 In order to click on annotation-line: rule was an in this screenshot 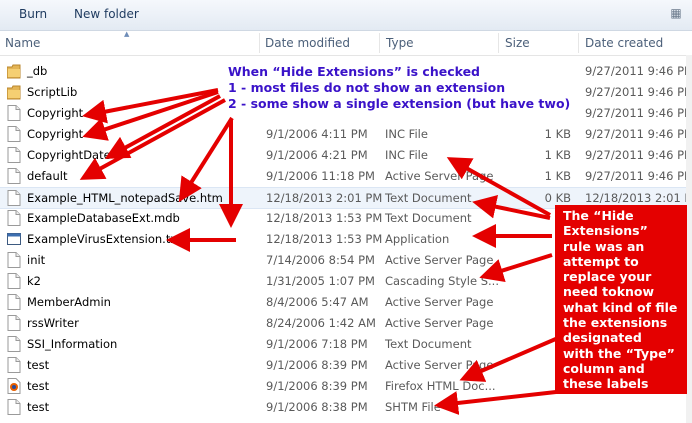, I will do `click(604, 246)`.